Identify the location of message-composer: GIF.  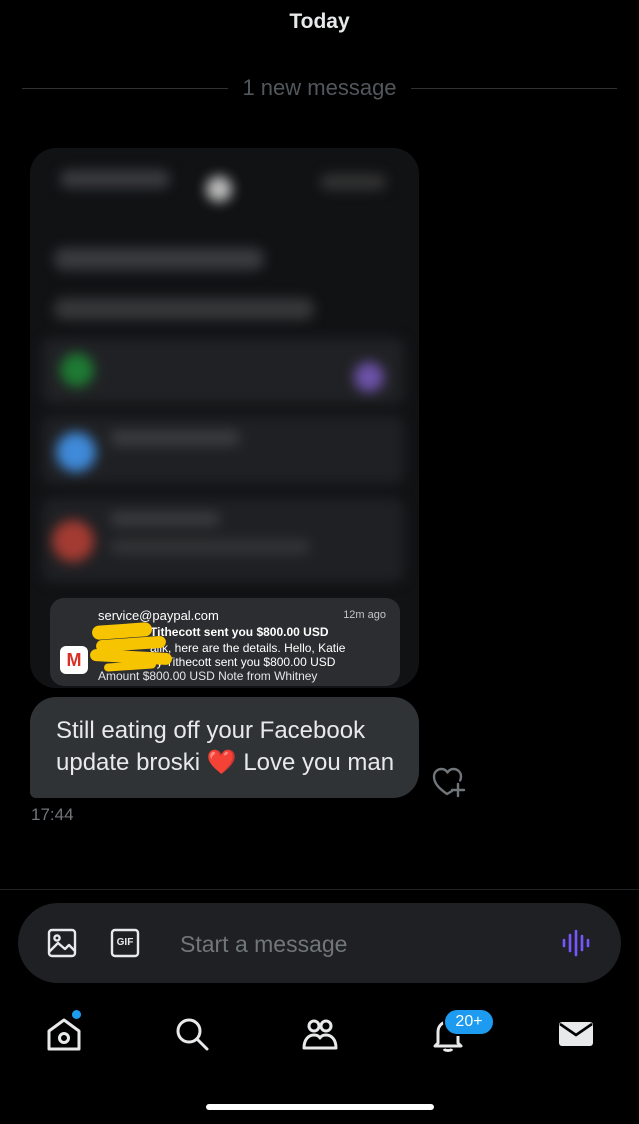
(319, 943).